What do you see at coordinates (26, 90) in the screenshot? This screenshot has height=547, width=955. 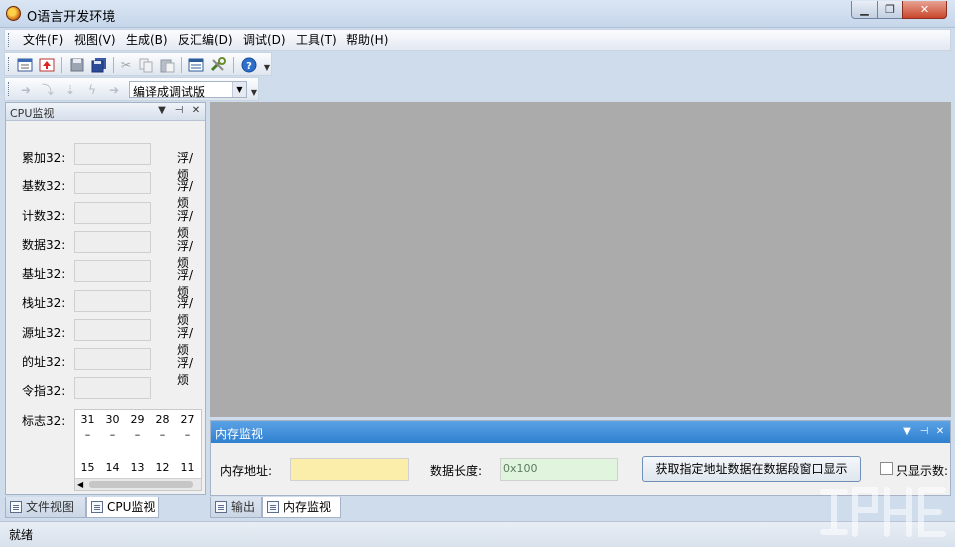 I see `step-over-icon: ➜` at bounding box center [26, 90].